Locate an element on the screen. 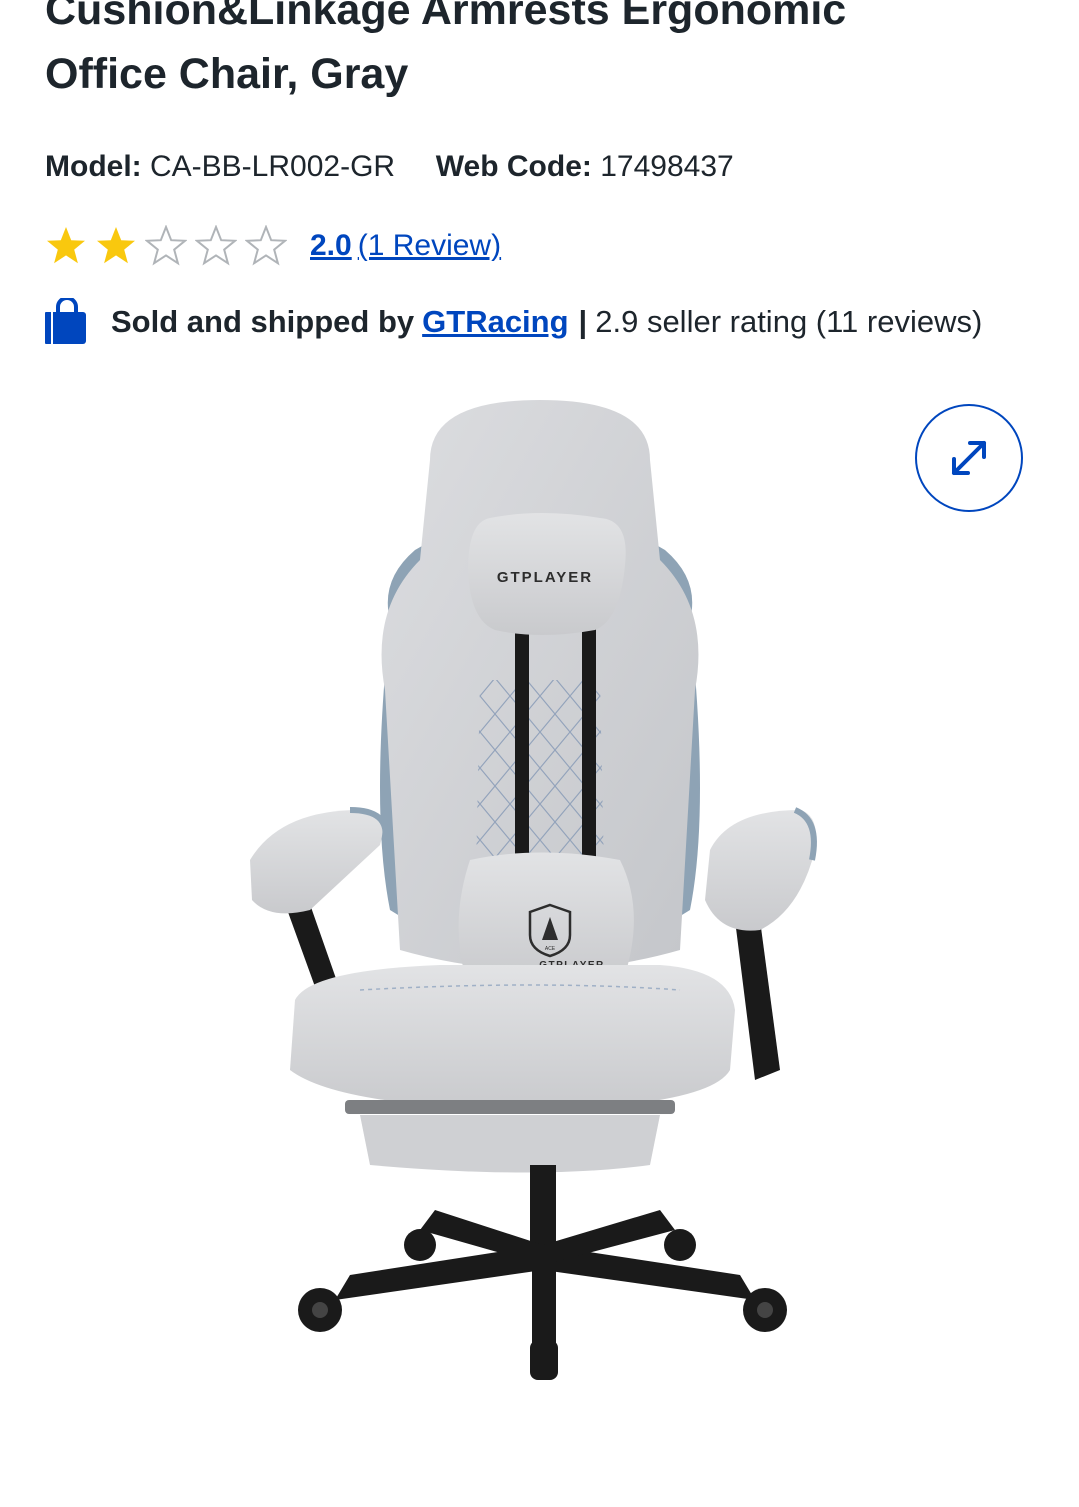 The image size is (1079, 1507). lumbar-badge-text: ACE is located at coordinates (550, 949).